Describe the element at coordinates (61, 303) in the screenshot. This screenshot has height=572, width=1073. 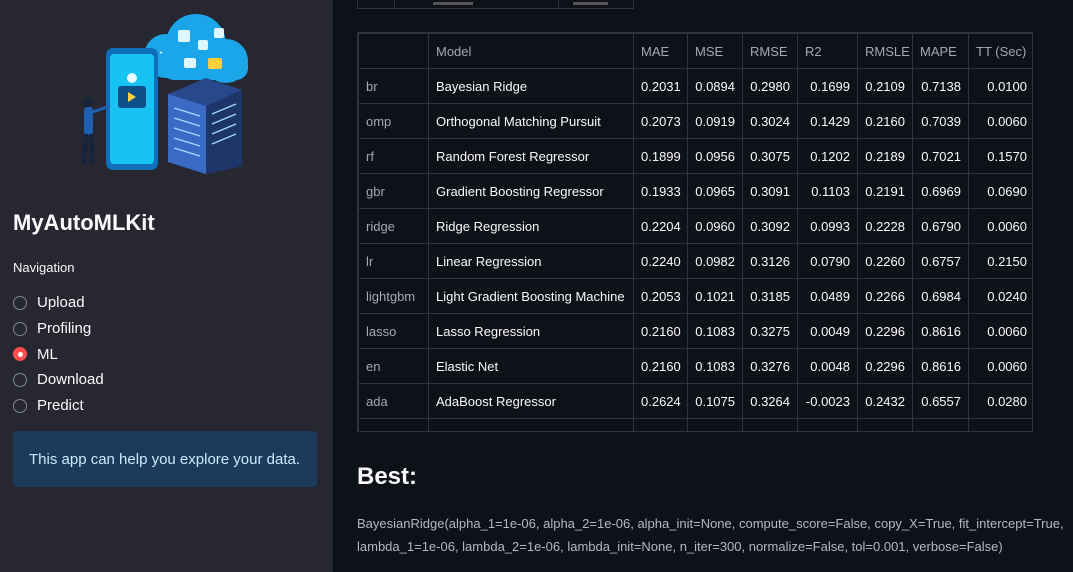
I see `nav-option-label: Upload` at that location.